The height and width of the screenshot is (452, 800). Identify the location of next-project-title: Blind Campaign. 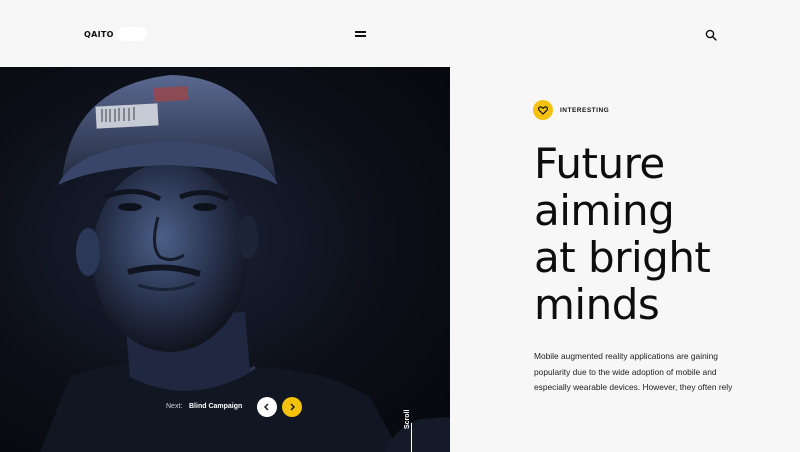
(215, 406).